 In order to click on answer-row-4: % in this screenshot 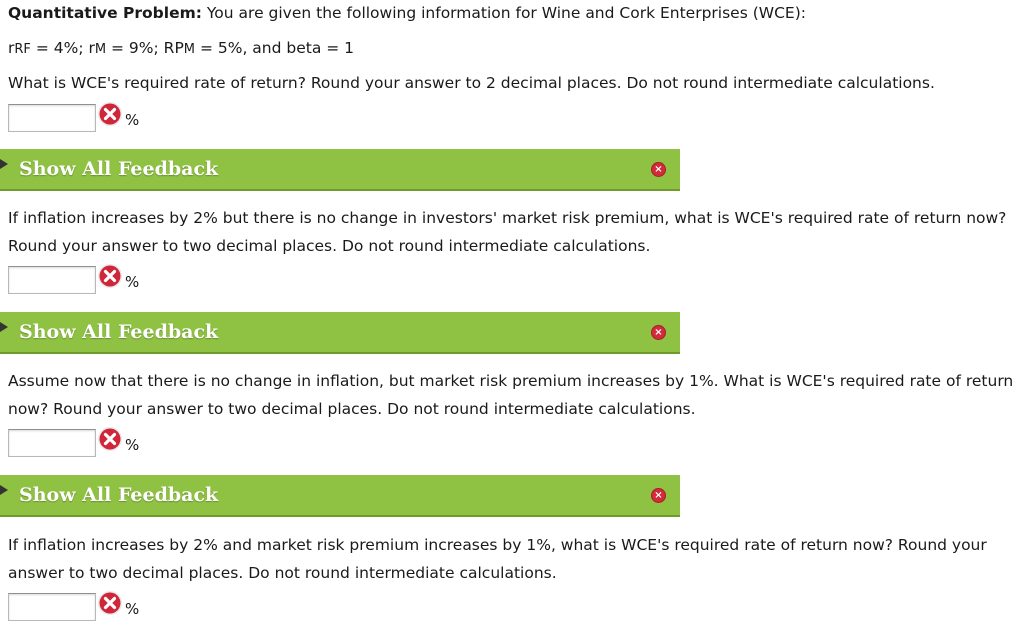, I will do `click(88, 608)`.